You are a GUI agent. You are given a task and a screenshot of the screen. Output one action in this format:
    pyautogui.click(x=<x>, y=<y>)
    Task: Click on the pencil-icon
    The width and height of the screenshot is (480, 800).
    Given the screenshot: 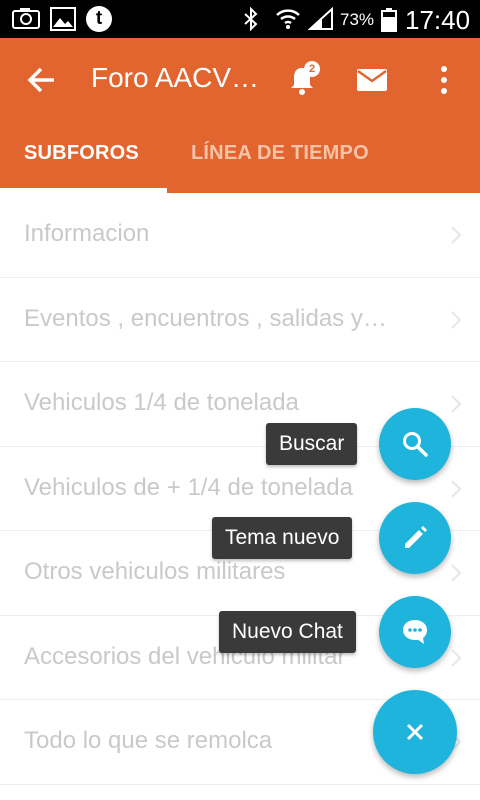 What is the action you would take?
    pyautogui.click(x=416, y=537)
    